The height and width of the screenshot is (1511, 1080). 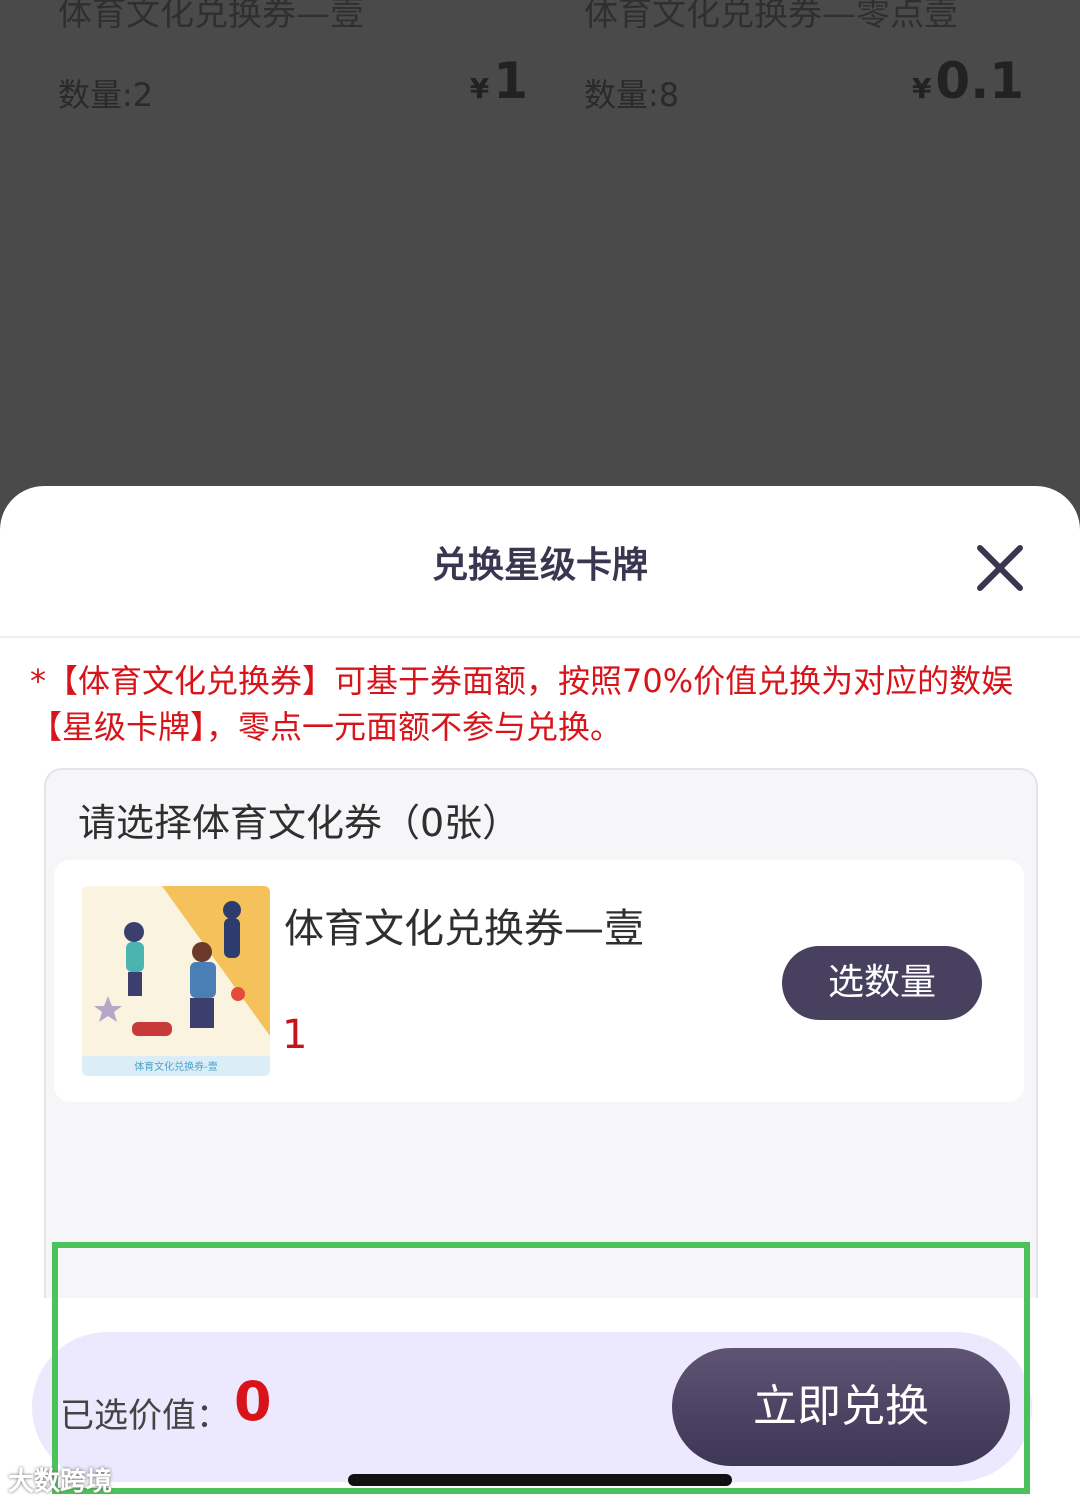 What do you see at coordinates (532, 1407) in the screenshot?
I see `selection-summary-bar: 已选价值： 0 立即兑换` at bounding box center [532, 1407].